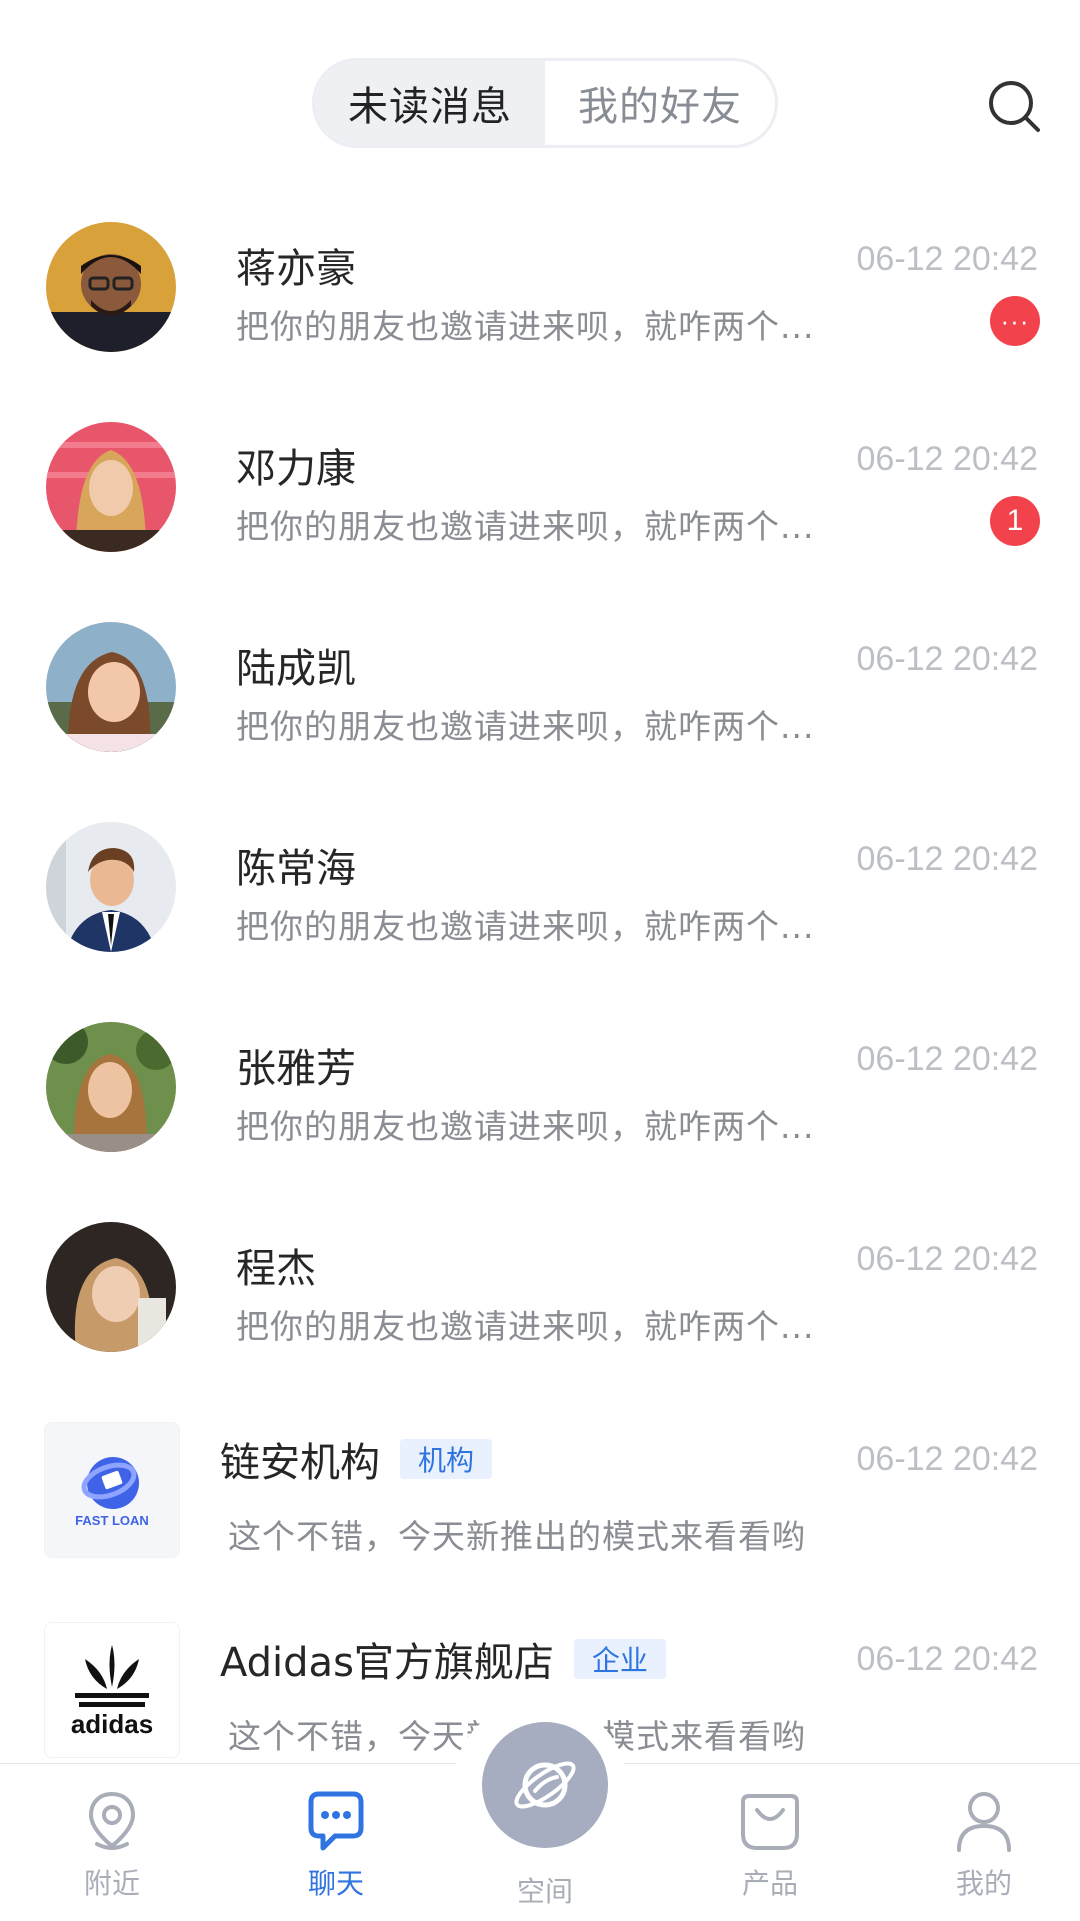 The width and height of the screenshot is (1080, 1921). I want to click on adidas-logo-text: adidas, so click(112, 1724).